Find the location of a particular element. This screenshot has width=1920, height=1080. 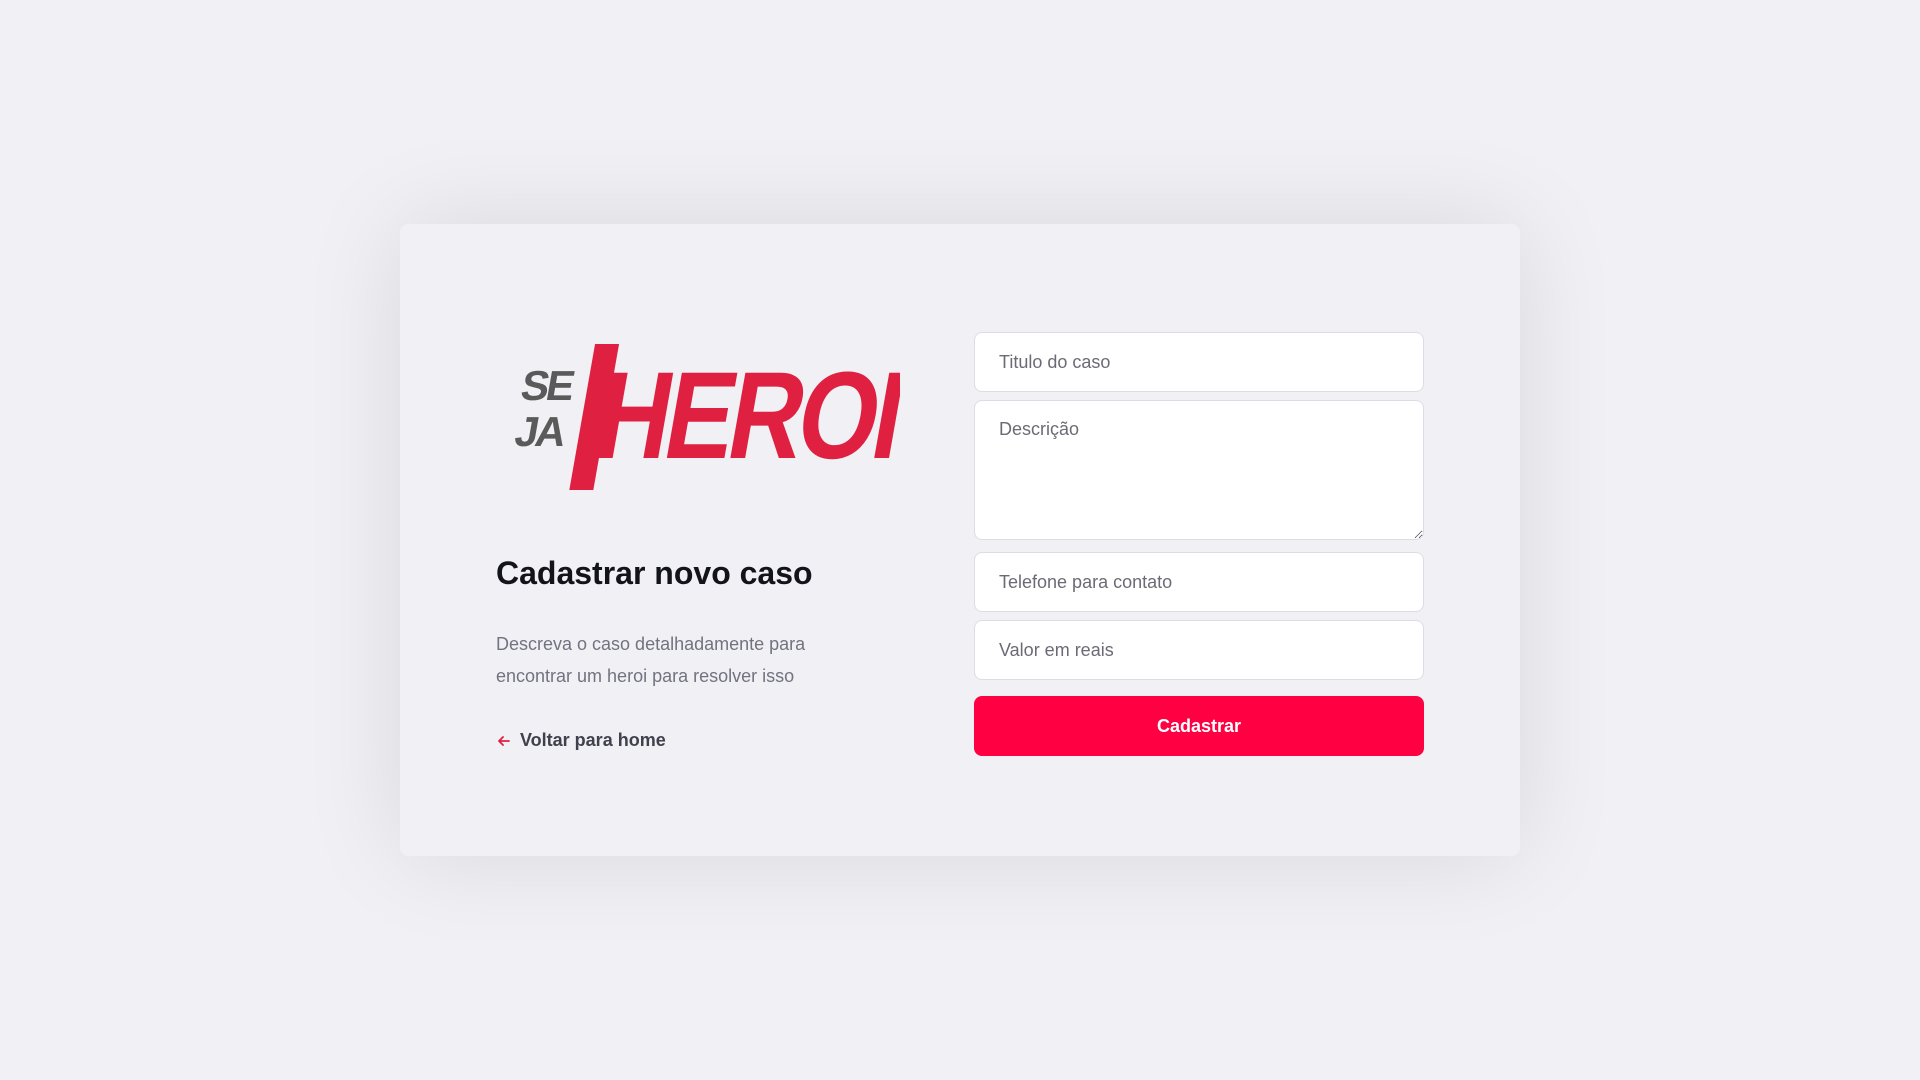

back-to-home-link: Voltar para home is located at coordinates (581, 740).